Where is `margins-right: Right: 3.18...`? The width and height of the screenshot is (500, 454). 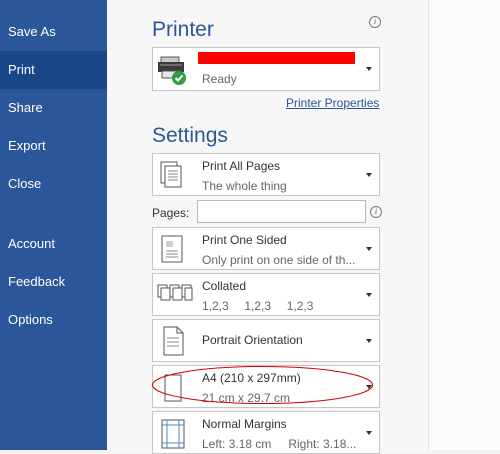 margins-right: Right: 3.18... is located at coordinates (322, 444).